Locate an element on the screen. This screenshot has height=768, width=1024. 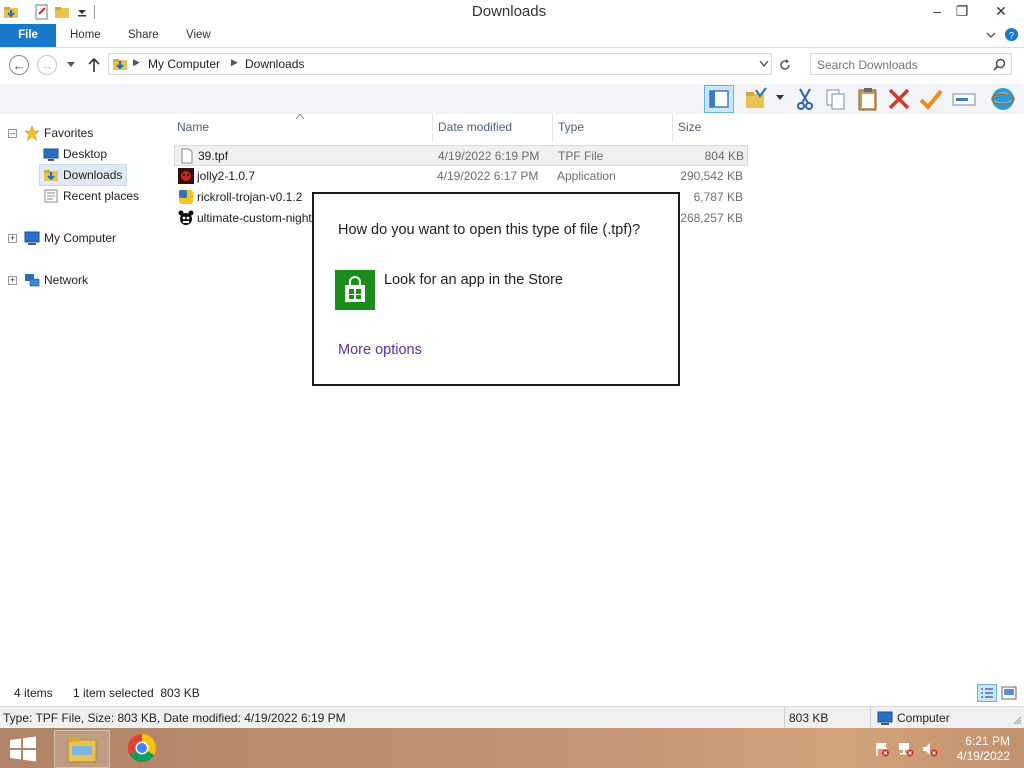
python-app-icon is located at coordinates (186, 197).